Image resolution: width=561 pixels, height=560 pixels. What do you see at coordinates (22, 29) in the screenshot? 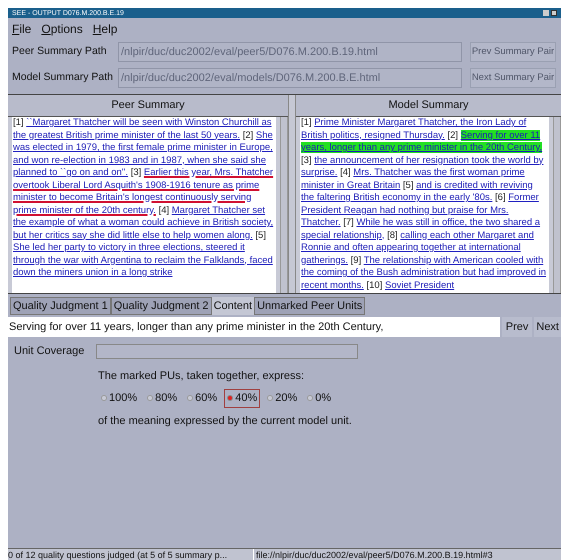
I see `menu-item: File` at bounding box center [22, 29].